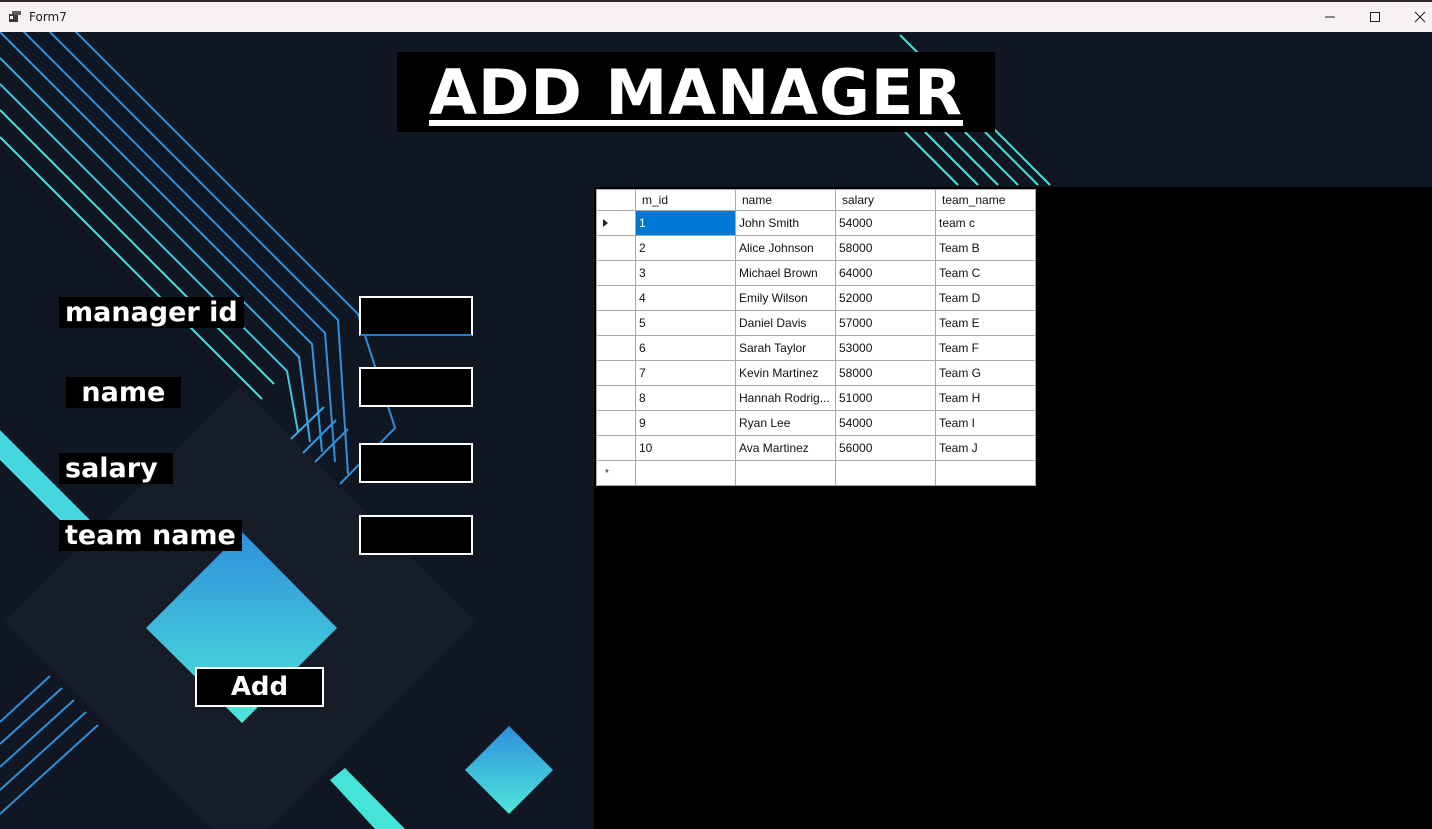 The height and width of the screenshot is (829, 1432). Describe the element at coordinates (785, 223) in the screenshot. I see `cell-name: John Smith` at that location.